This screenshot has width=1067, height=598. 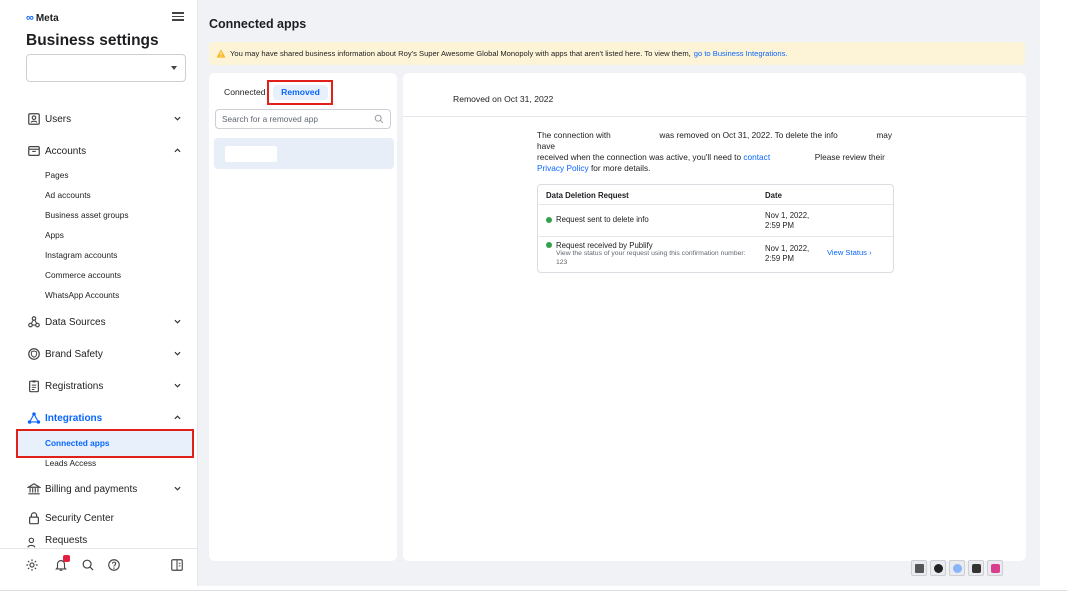 What do you see at coordinates (715, 195) in the screenshot?
I see `table-header: Data Deletion Request Date` at bounding box center [715, 195].